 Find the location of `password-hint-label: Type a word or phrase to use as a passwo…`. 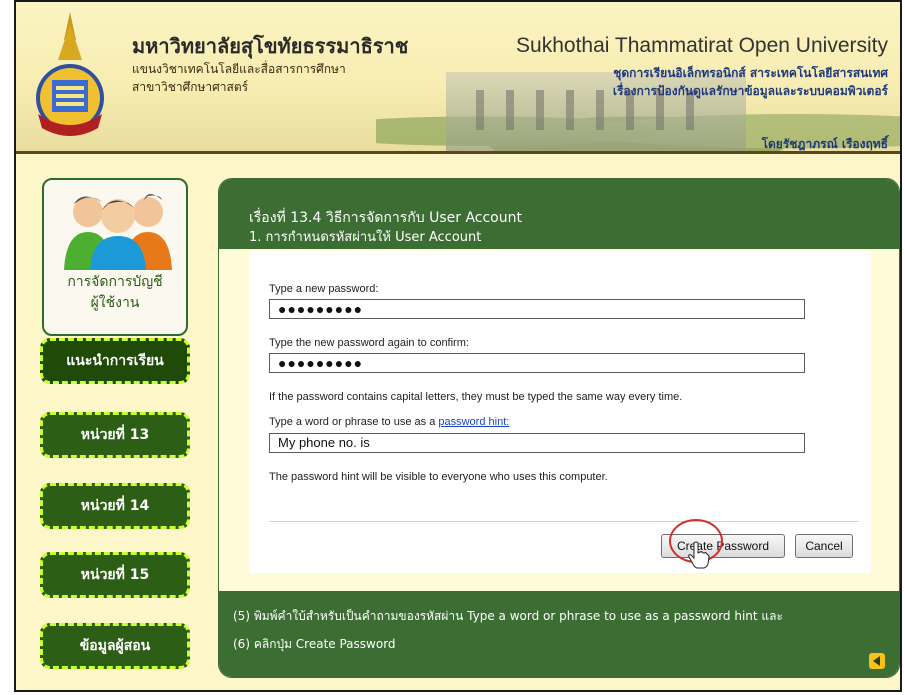

password-hint-label: Type a word or phrase to use as a passwo… is located at coordinates (389, 422).